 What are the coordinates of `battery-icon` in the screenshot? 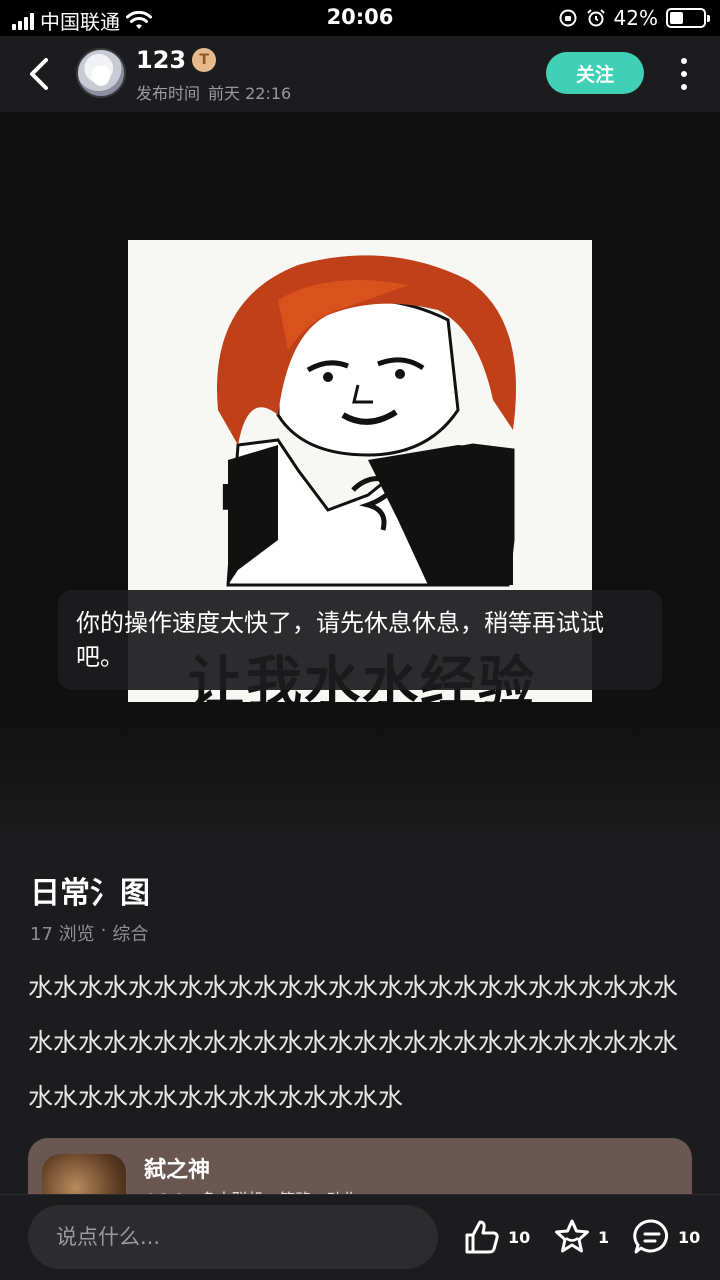 It's located at (688, 18).